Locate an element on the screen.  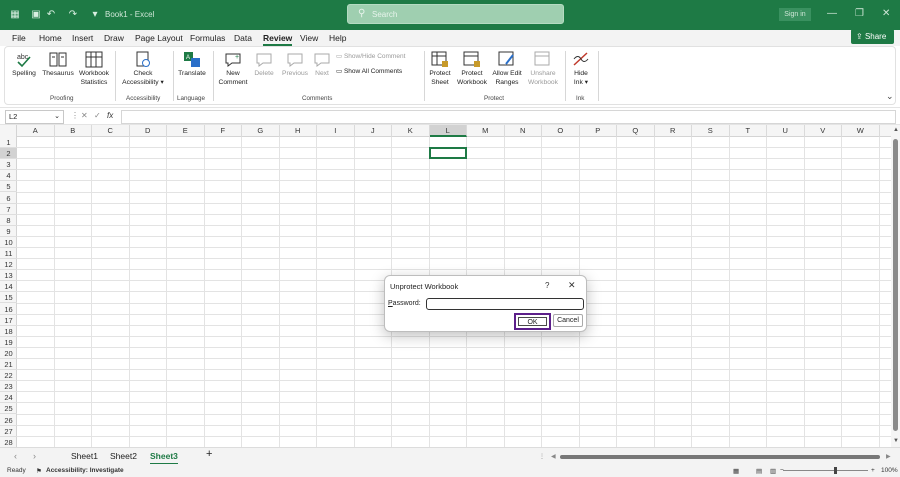
column-header-f: F is located at coordinates (223, 131).